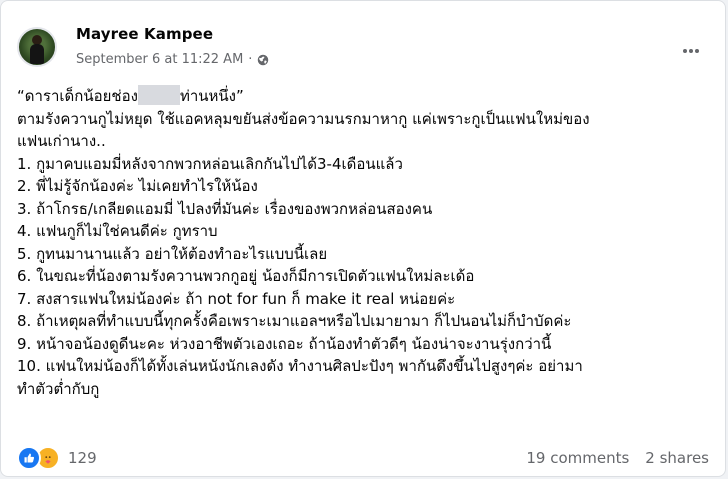 Image resolution: width=728 pixels, height=479 pixels. I want to click on post-footer: 129 19 comments 2 shares, so click(363, 458).